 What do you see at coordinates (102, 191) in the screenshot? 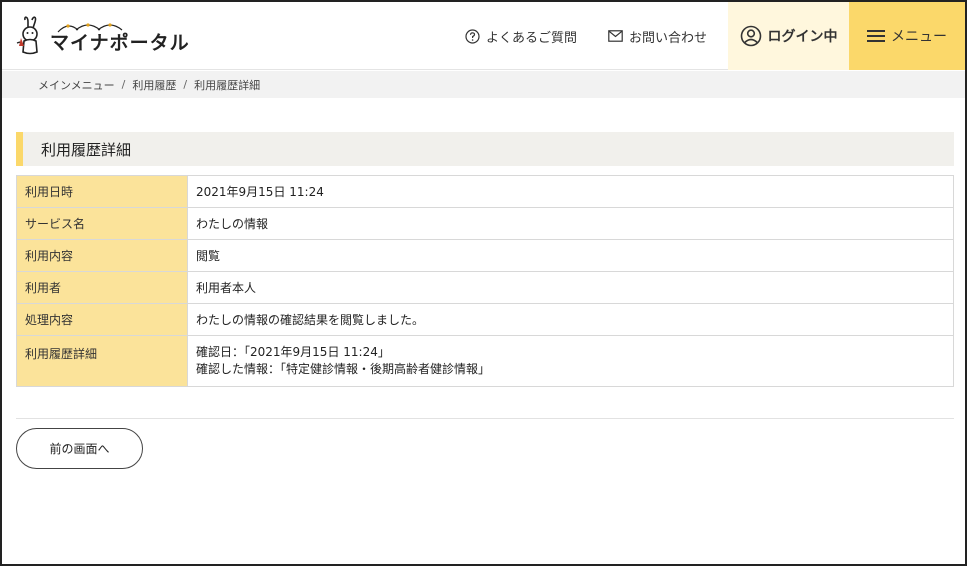
I see `row-label-usage-datetime: 利用日時` at bounding box center [102, 191].